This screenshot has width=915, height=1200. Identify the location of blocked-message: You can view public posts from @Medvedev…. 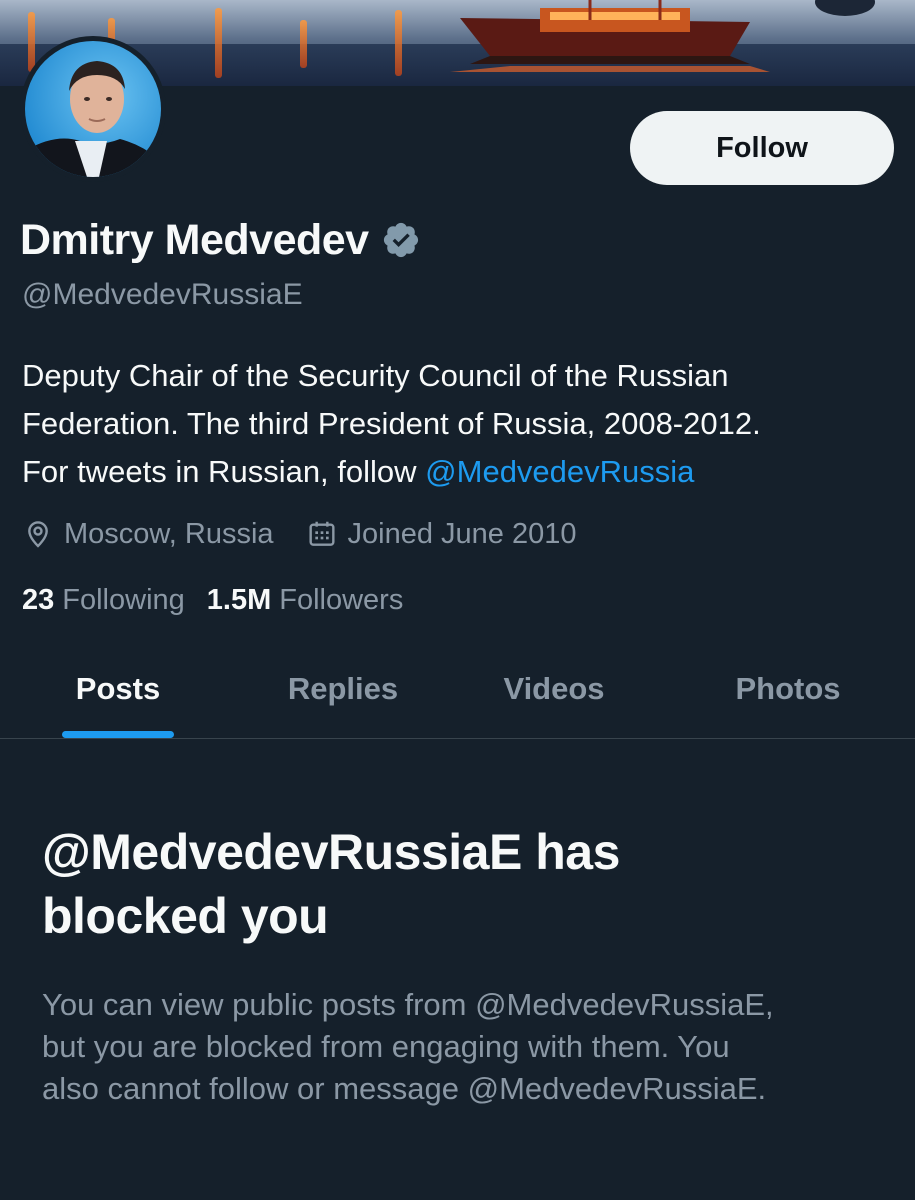
(472, 1047).